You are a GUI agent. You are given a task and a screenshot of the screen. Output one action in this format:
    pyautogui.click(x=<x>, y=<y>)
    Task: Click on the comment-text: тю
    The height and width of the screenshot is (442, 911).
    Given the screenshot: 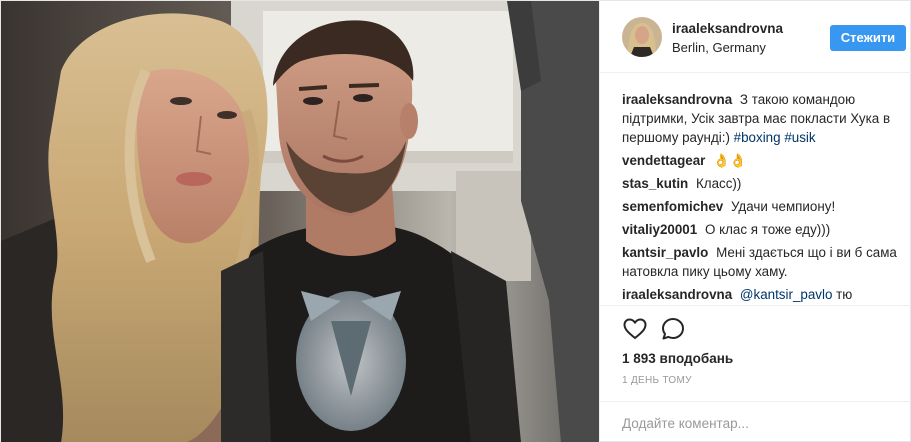 What is the action you would take?
    pyautogui.click(x=844, y=294)
    